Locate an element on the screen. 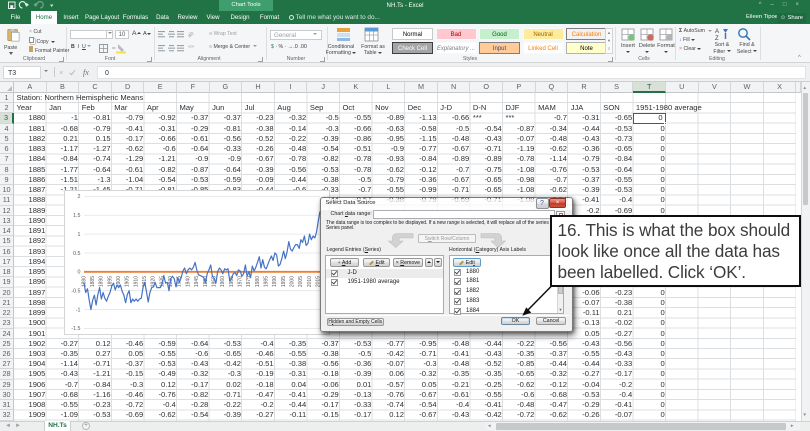  svg-text: 1960 is located at coordinates (223, 281).